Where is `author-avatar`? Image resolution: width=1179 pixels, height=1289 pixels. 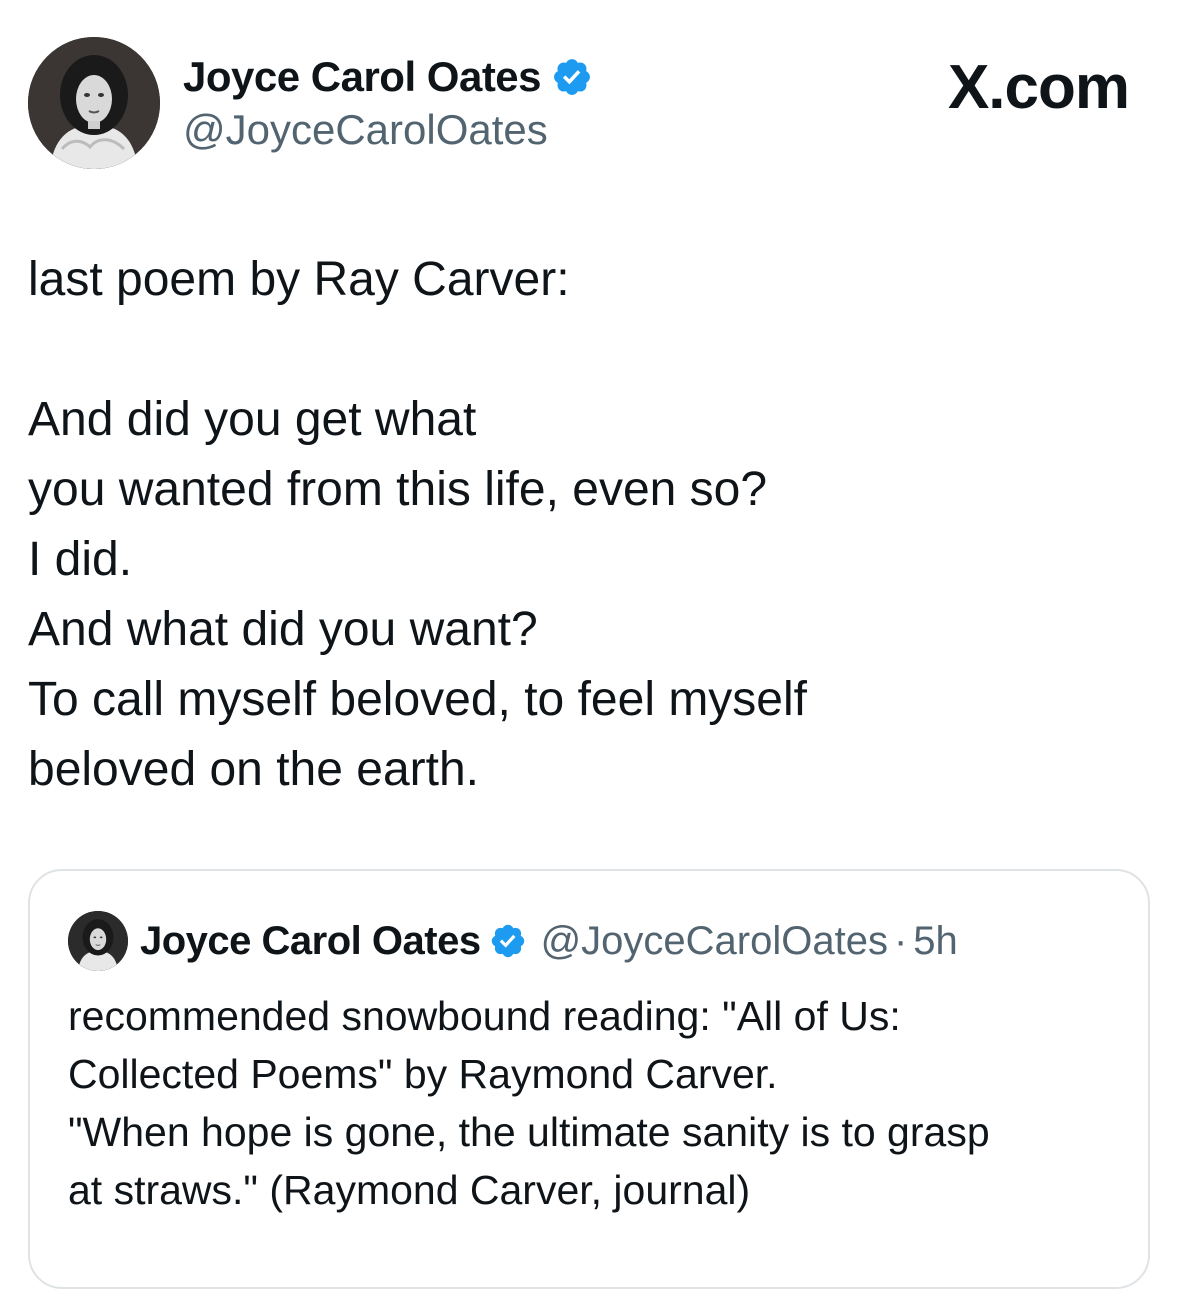 author-avatar is located at coordinates (94, 103).